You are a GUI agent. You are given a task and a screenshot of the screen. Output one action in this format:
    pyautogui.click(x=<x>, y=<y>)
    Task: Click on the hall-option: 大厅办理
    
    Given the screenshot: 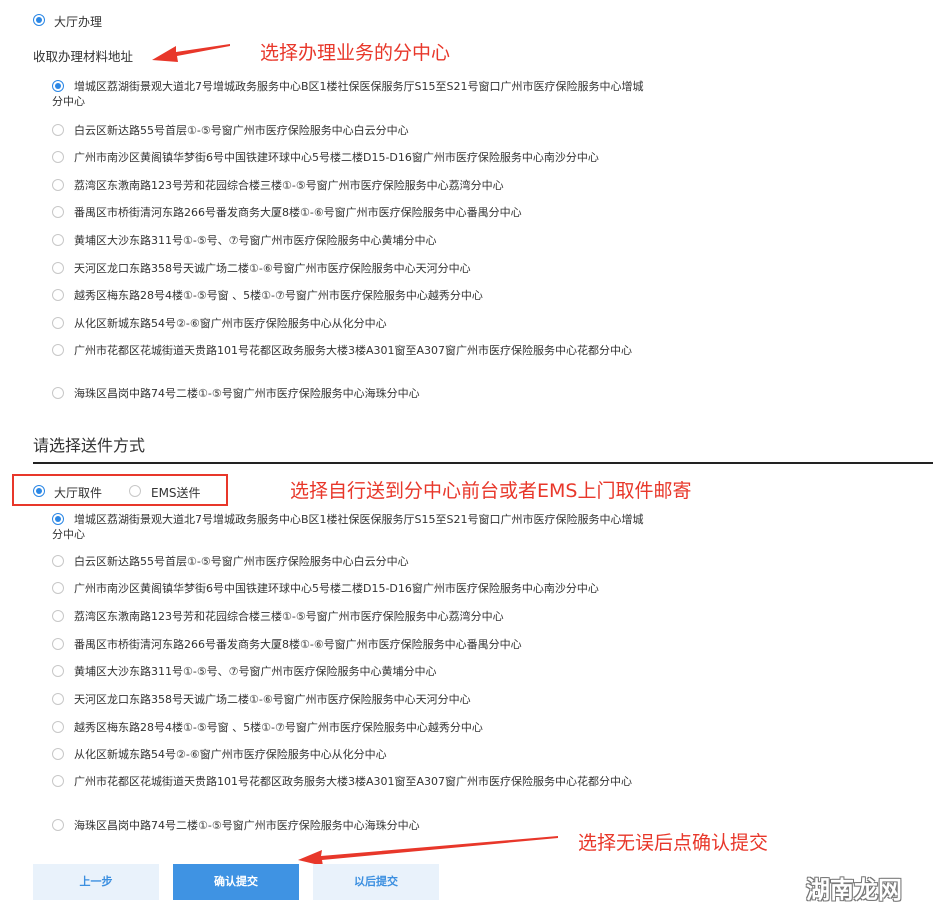 What is the action you would take?
    pyautogui.click(x=93, y=21)
    